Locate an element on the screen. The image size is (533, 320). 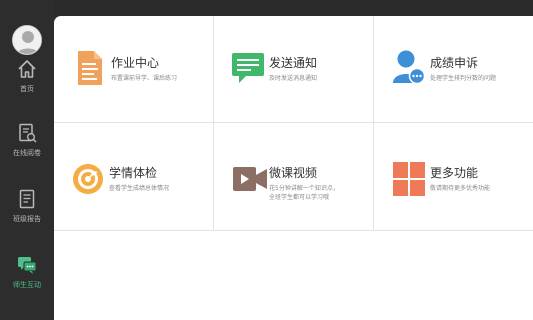
tile-title: 发送通知 is located at coordinates (293, 63).